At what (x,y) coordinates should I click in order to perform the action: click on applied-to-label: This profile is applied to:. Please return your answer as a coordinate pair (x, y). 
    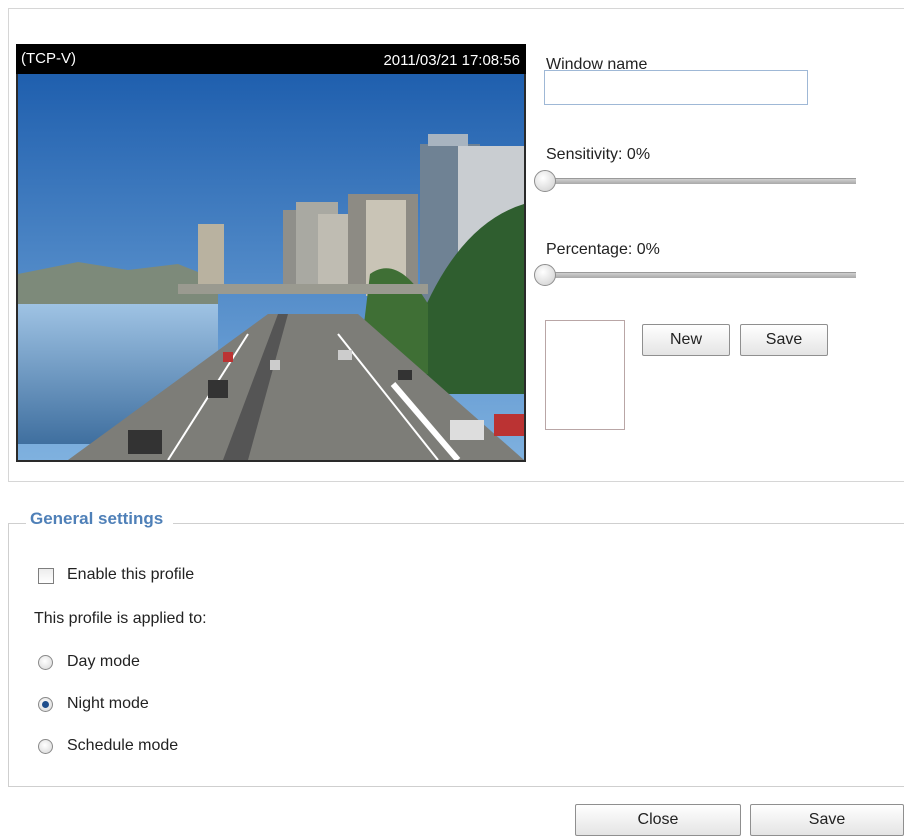
    Looking at the image, I should click on (120, 618).